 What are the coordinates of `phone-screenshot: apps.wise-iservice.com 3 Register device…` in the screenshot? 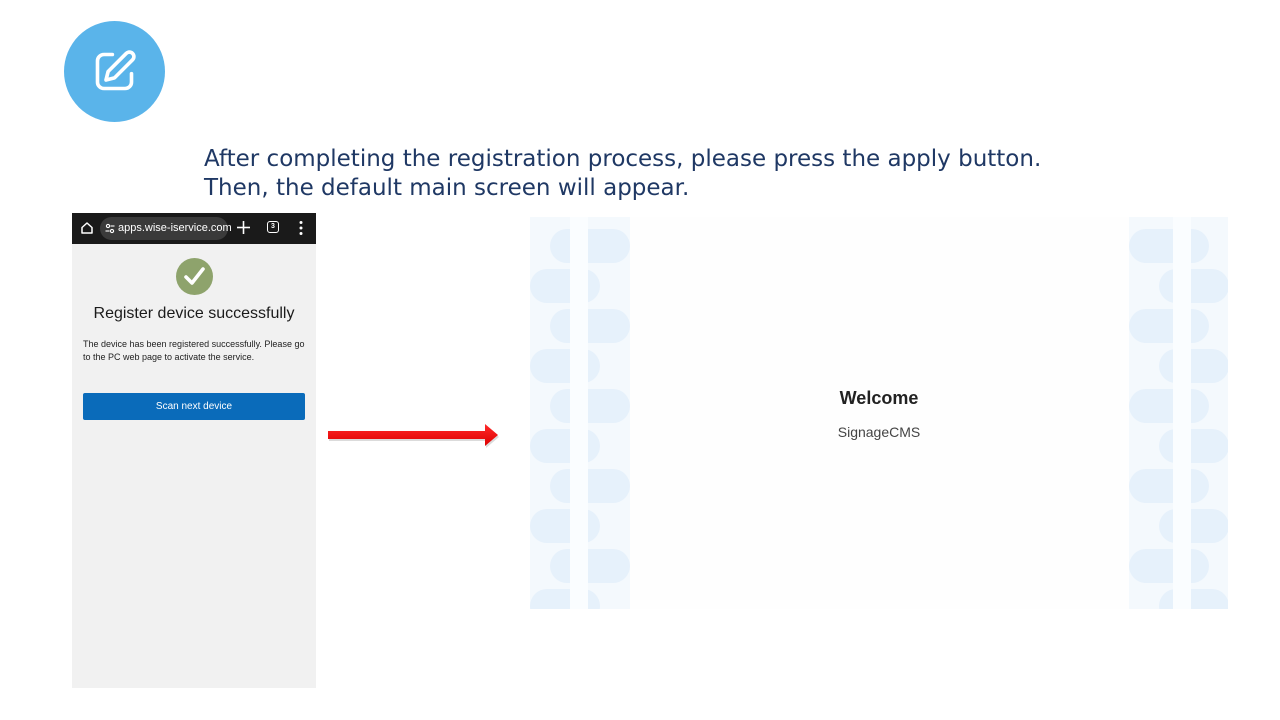 It's located at (194, 450).